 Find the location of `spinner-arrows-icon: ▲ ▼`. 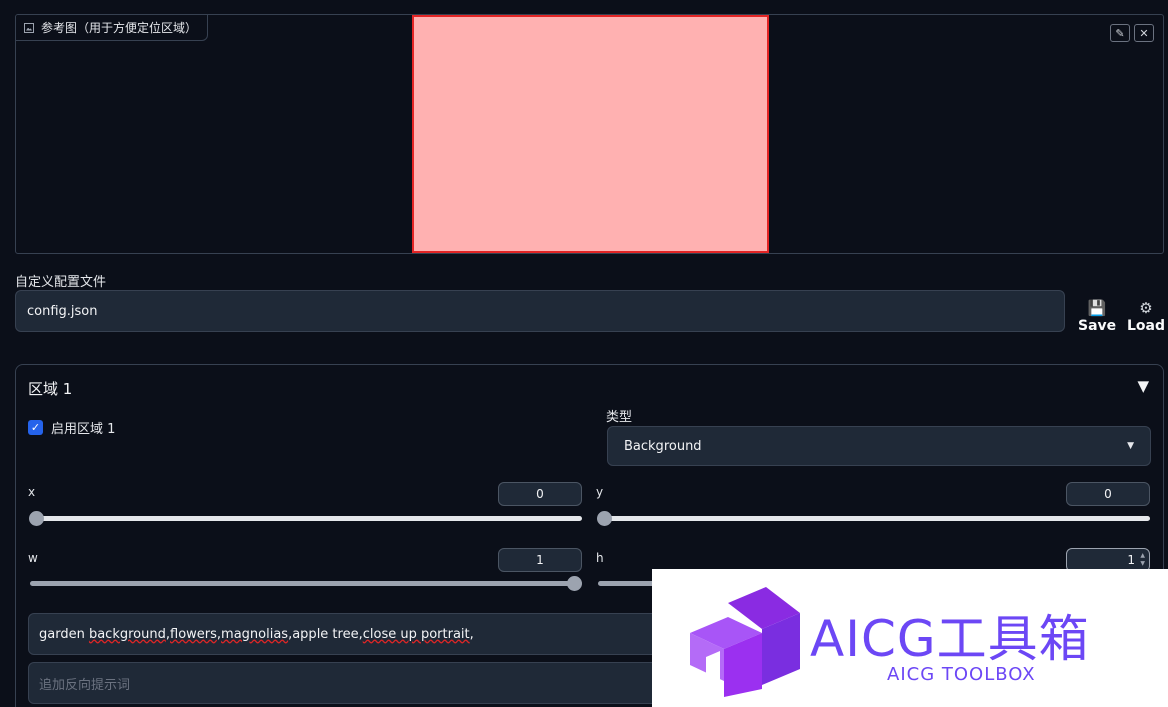

spinner-arrows-icon: ▲ ▼ is located at coordinates (1142, 560).